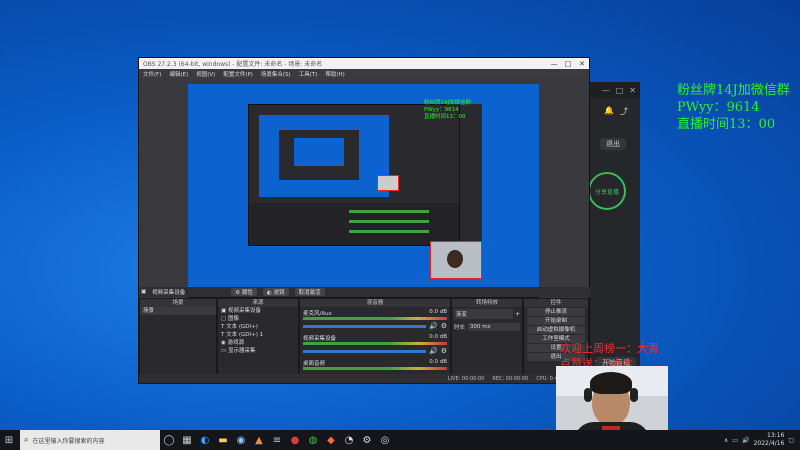 The image size is (800, 450). I want to click on selected-source-label: 视频采集设备, so click(169, 293).